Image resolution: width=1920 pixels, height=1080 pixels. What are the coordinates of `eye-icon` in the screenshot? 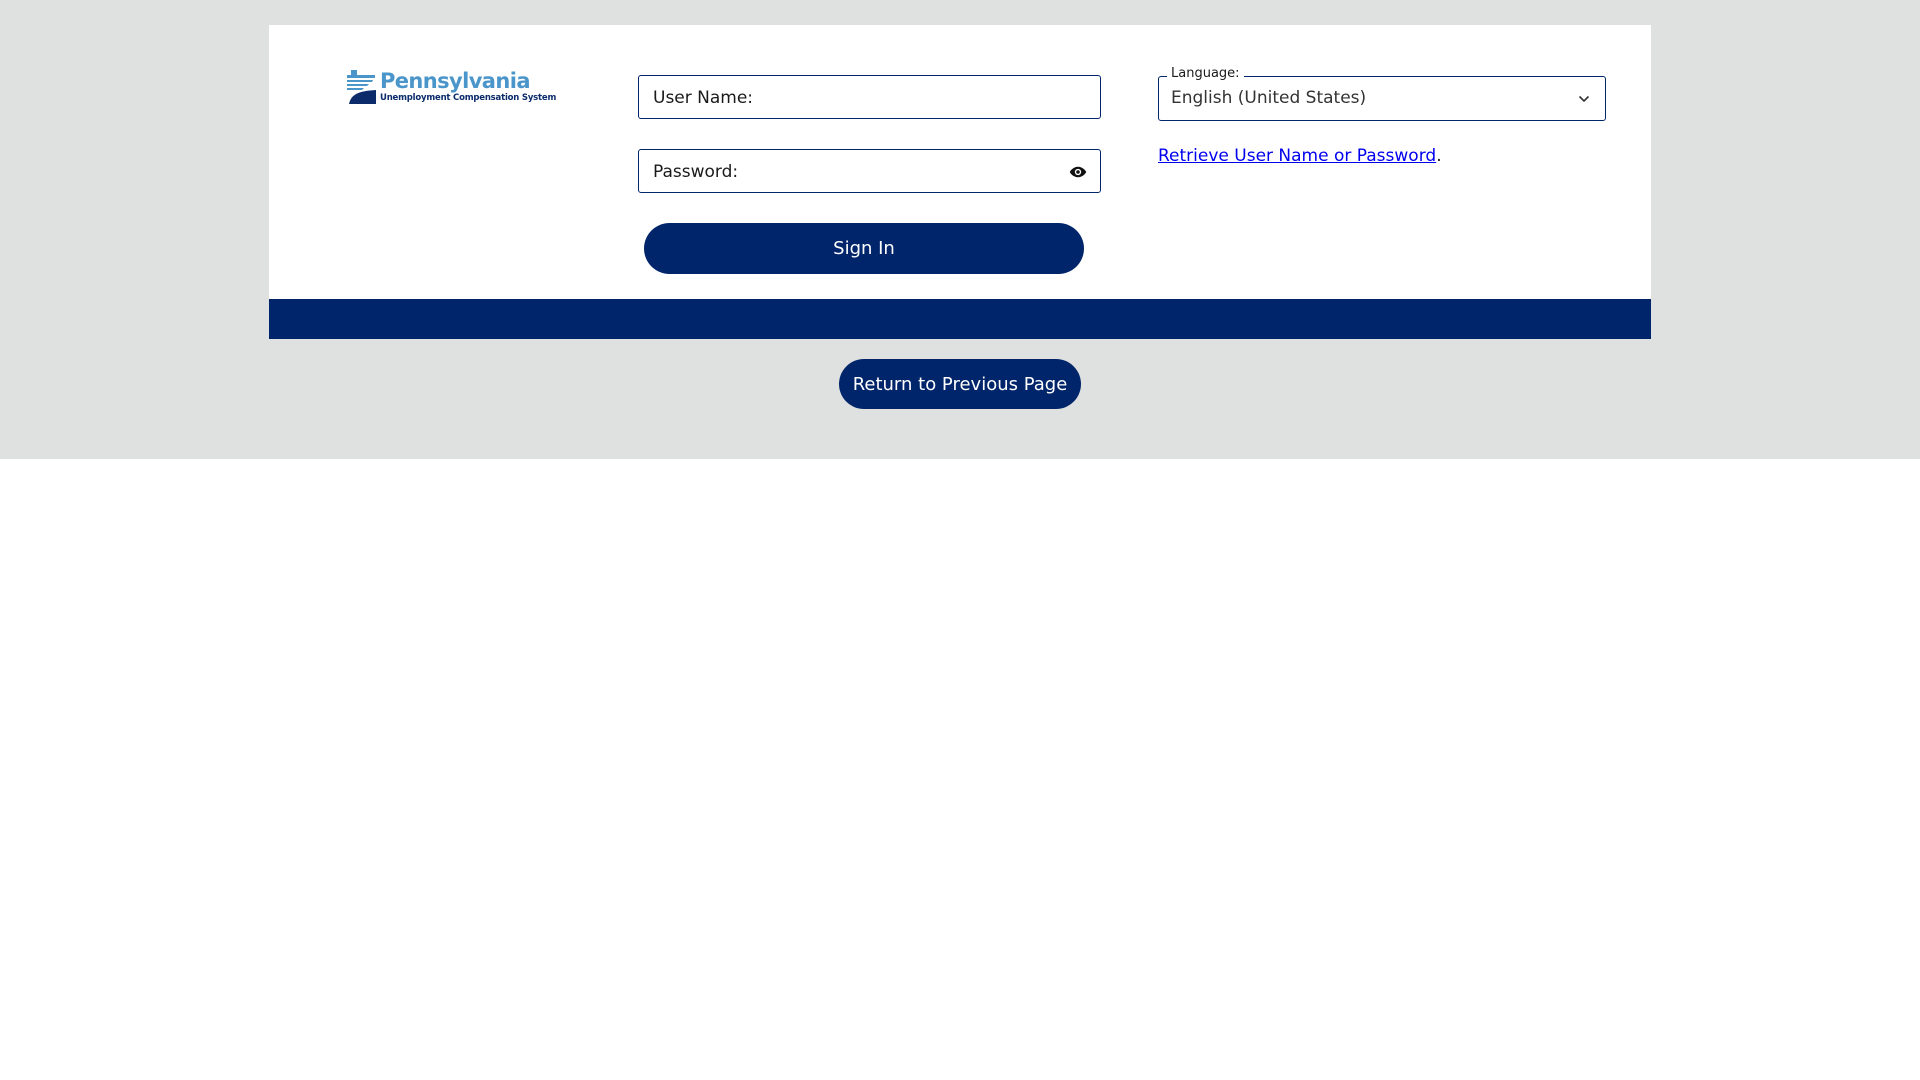 It's located at (1078, 172).